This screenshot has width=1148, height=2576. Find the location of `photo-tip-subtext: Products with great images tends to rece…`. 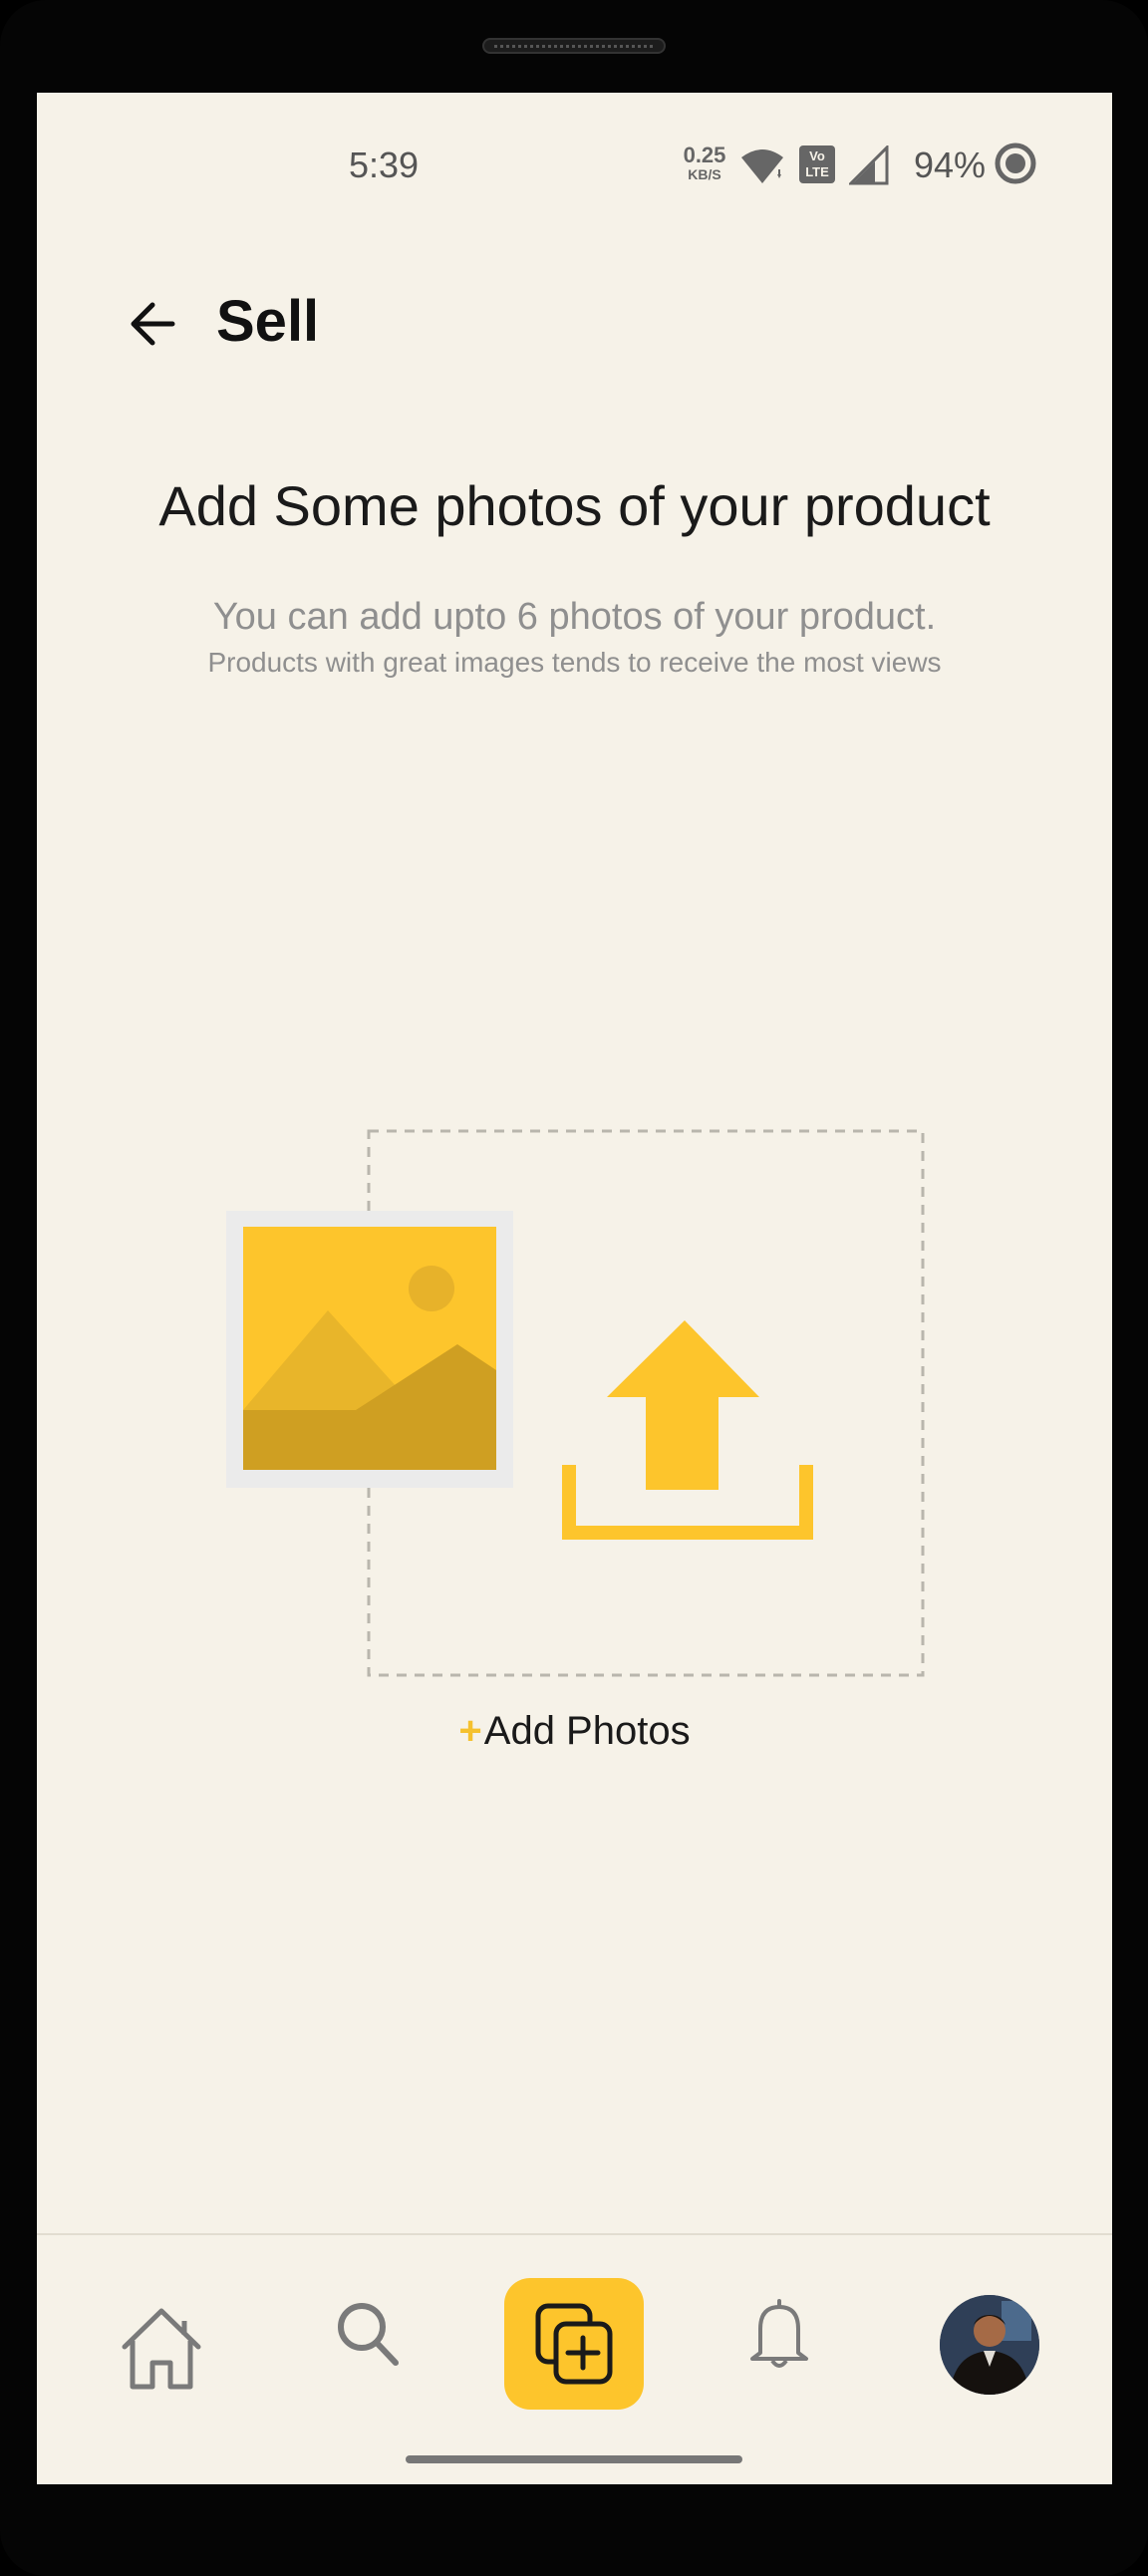

photo-tip-subtext: Products with great images tends to rece… is located at coordinates (574, 662).